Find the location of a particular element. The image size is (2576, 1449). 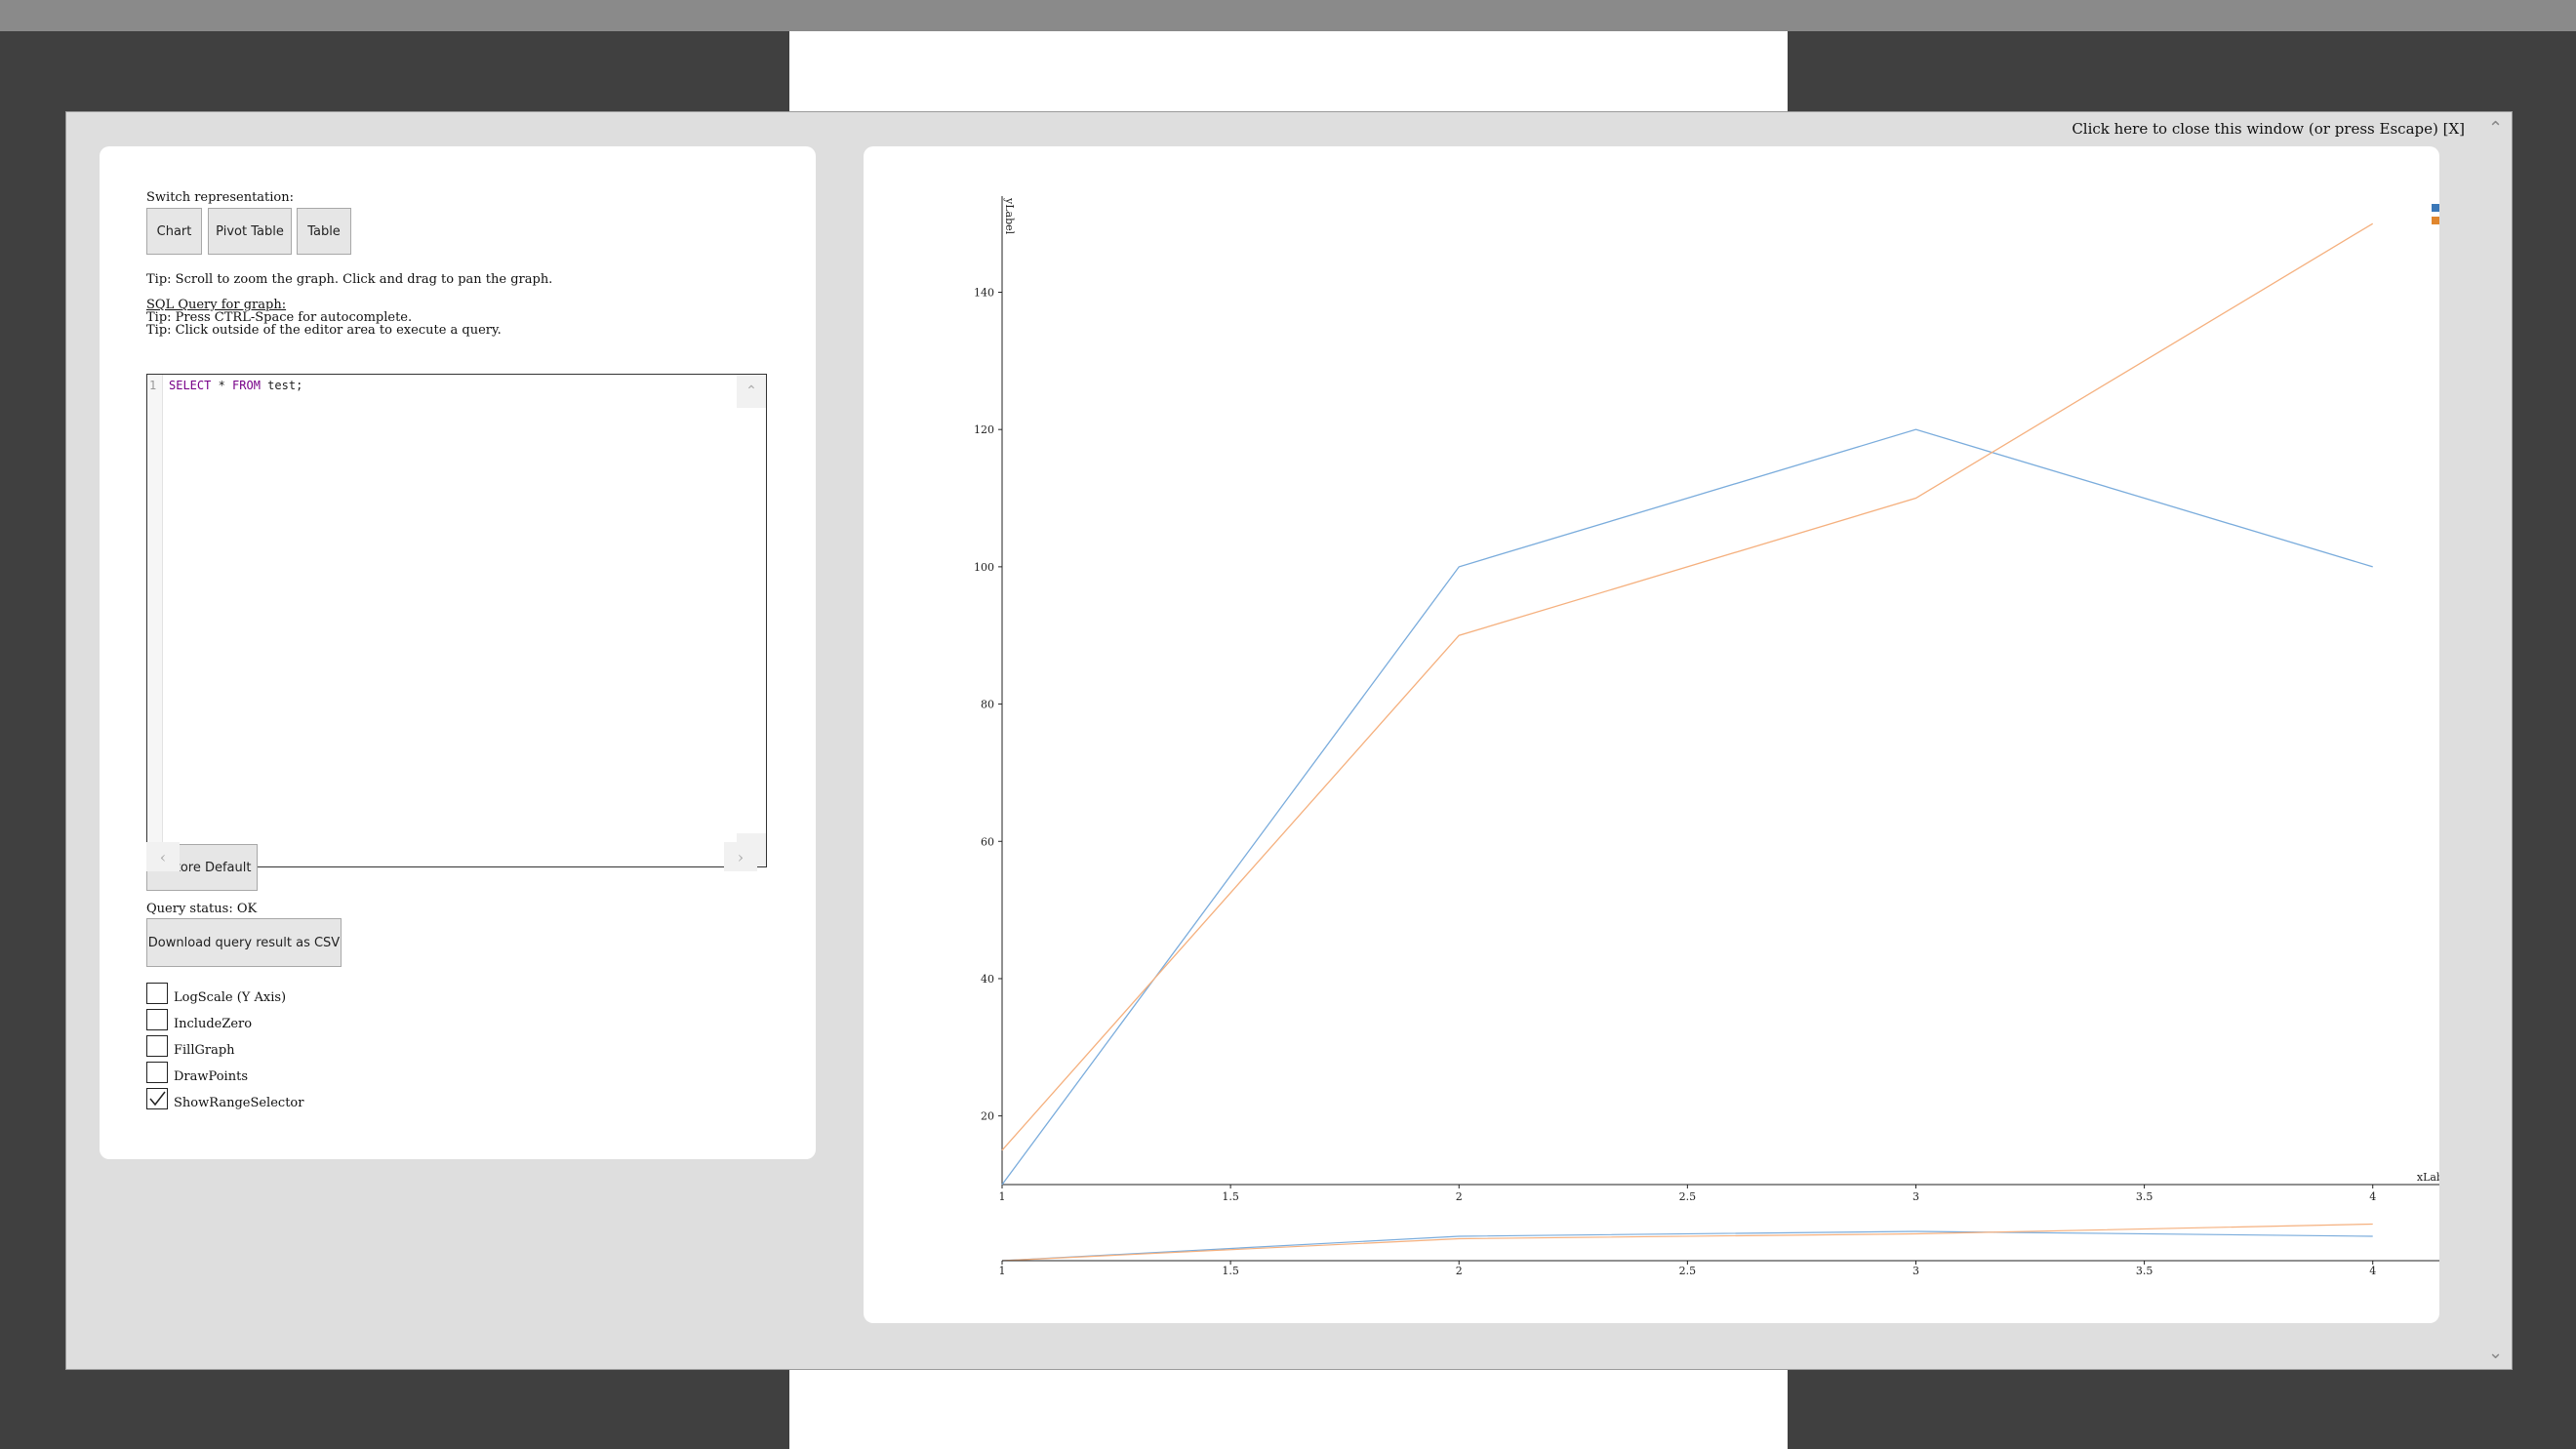

editor-scroll-right-icon: › is located at coordinates (740, 856).